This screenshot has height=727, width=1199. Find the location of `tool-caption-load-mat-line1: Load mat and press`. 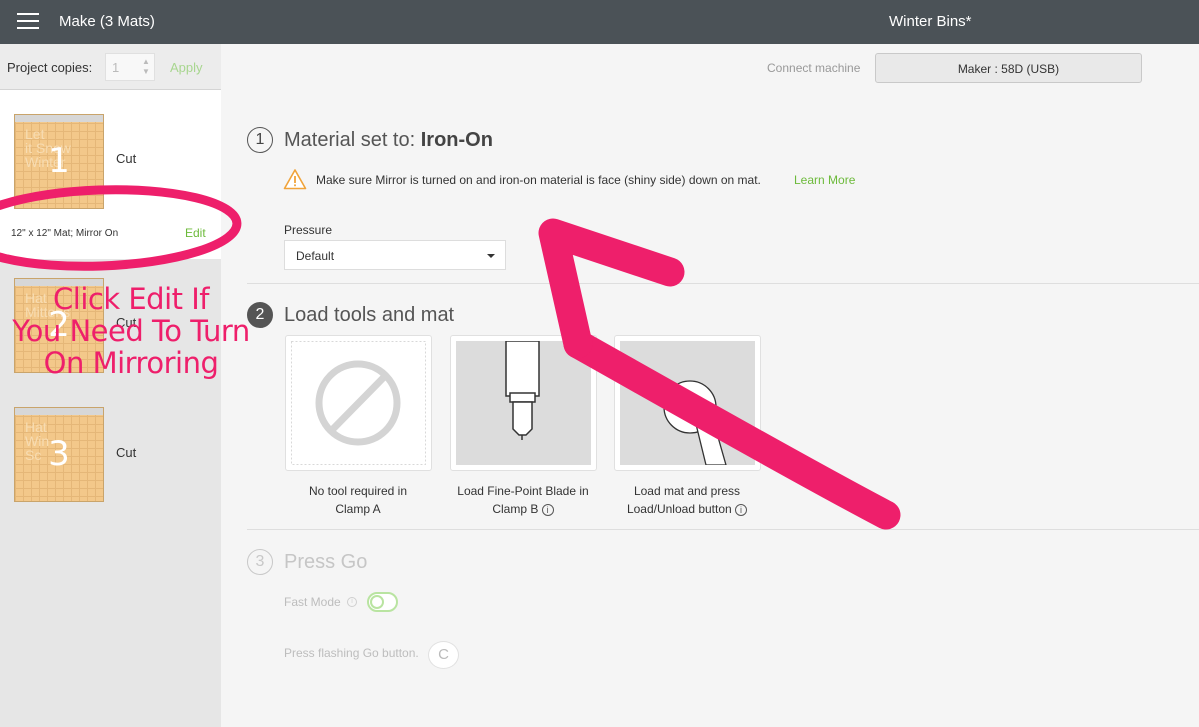

tool-caption-load-mat-line1: Load mat and press is located at coordinates (687, 491).